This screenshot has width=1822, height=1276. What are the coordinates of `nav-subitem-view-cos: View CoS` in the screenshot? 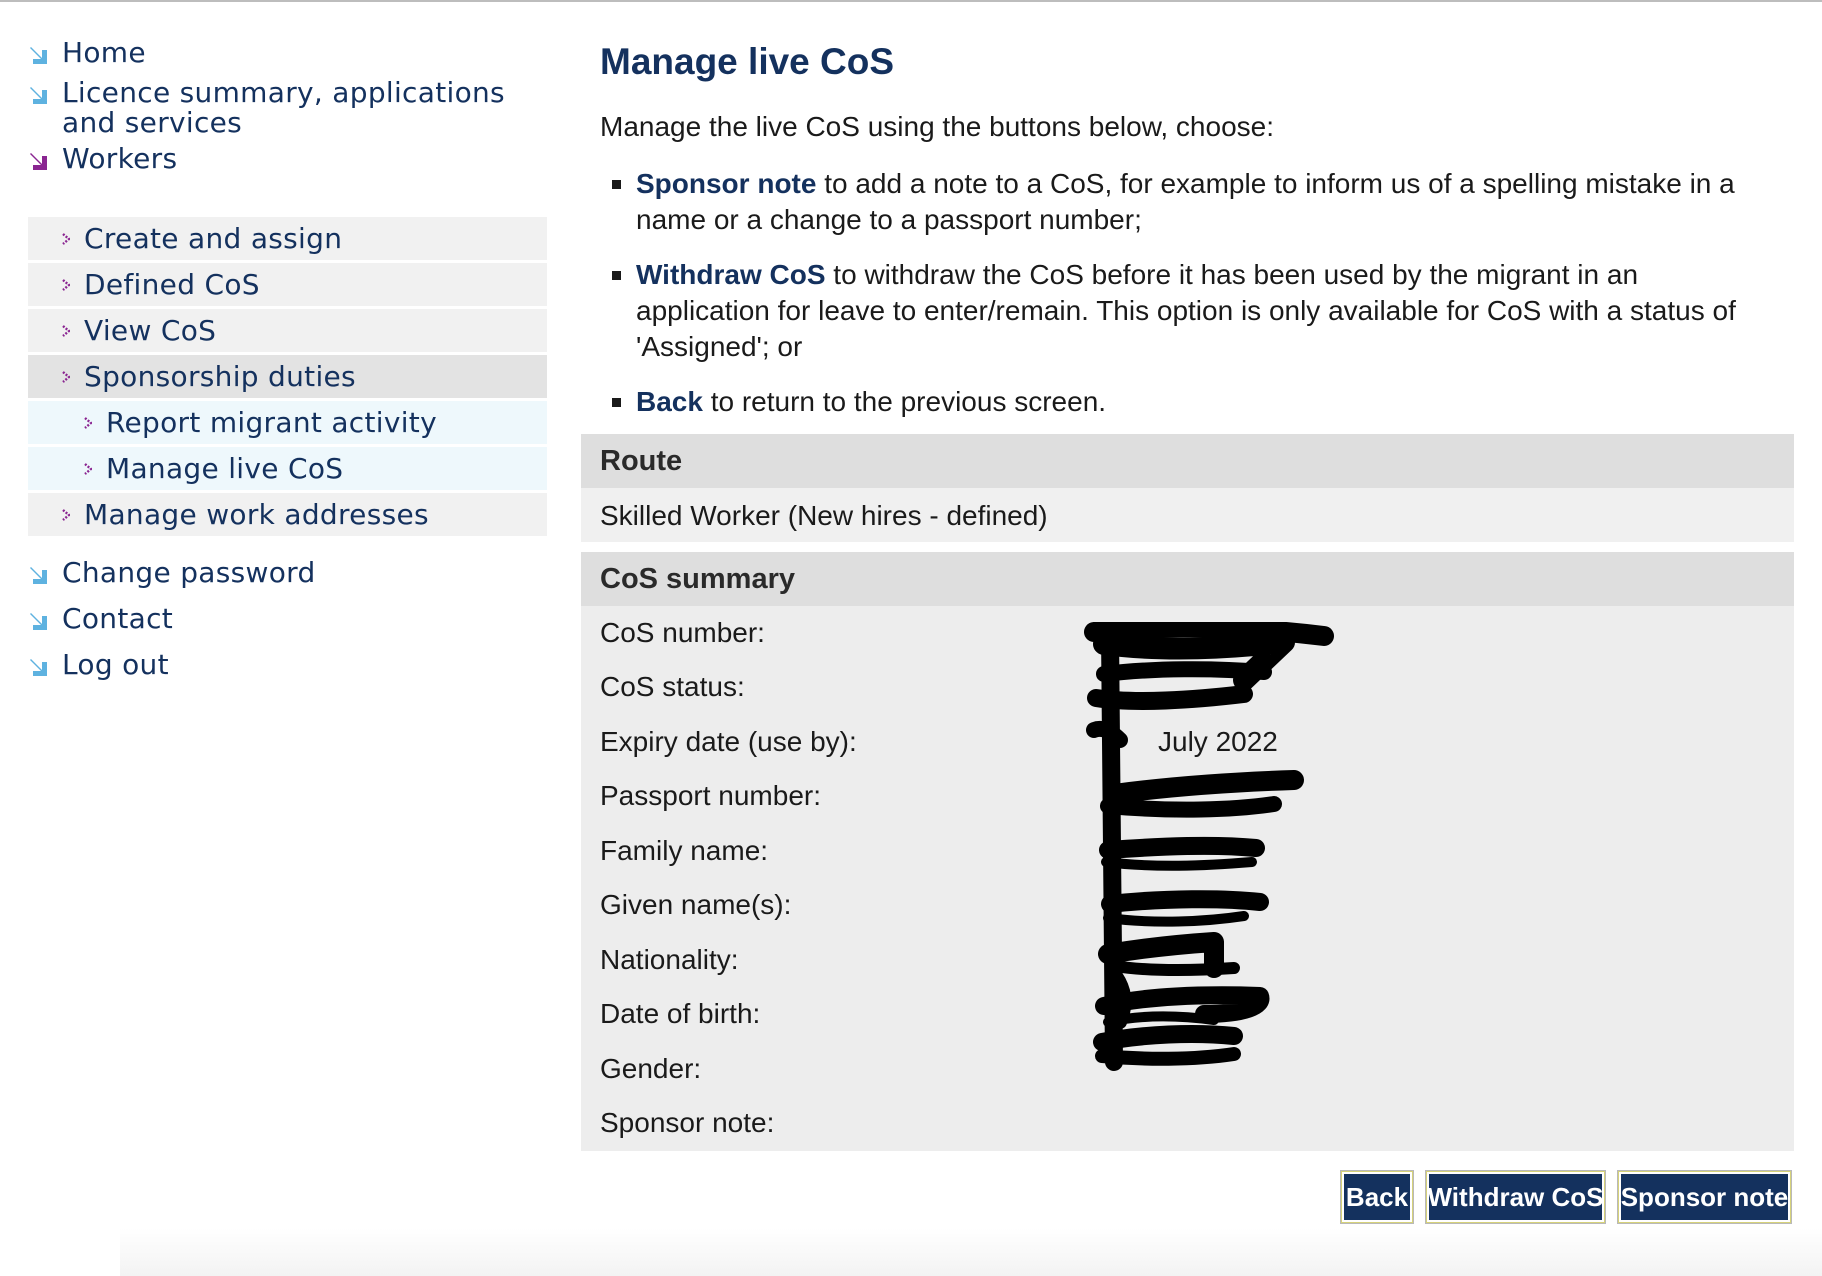 It's located at (287, 330).